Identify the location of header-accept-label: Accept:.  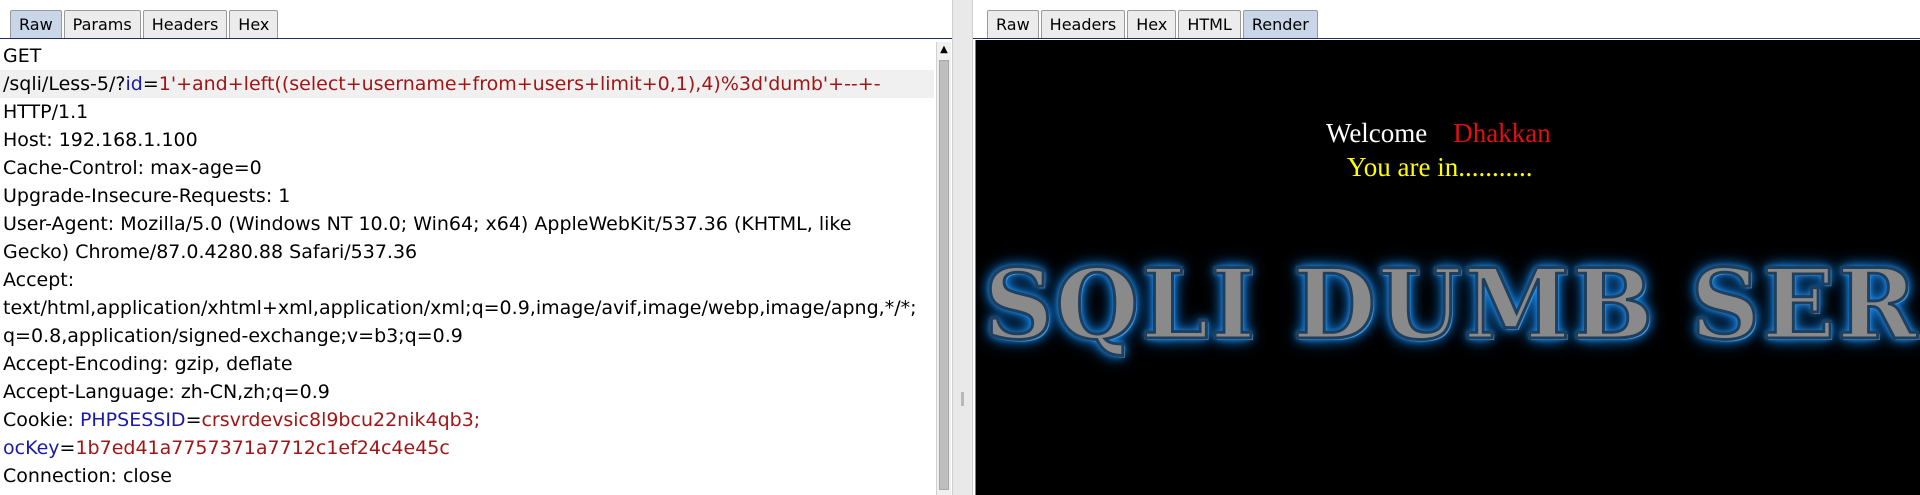
(39, 280).